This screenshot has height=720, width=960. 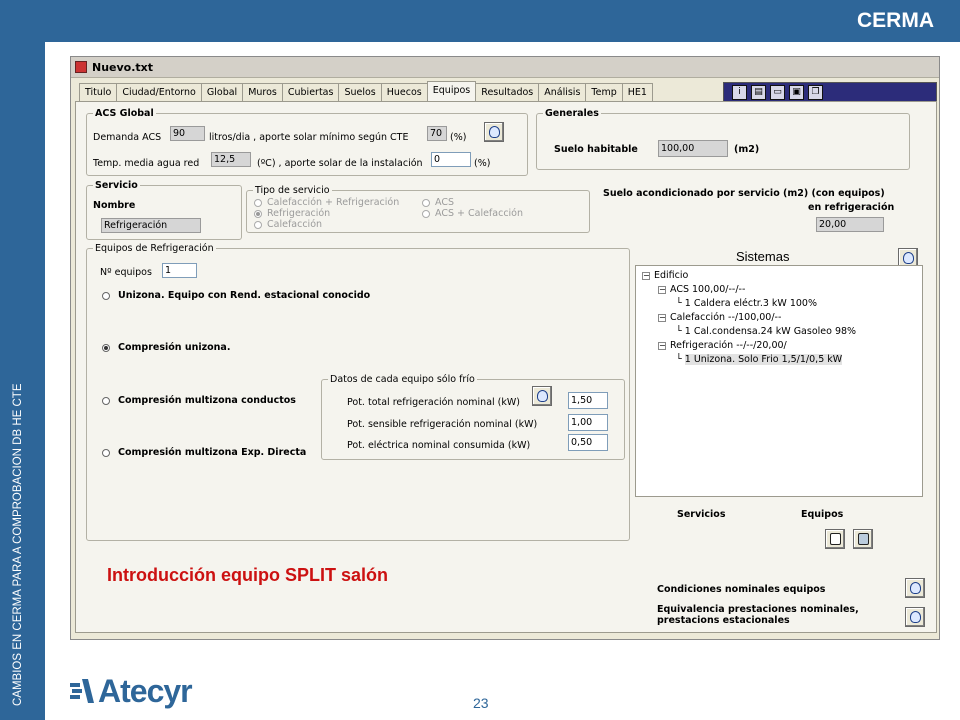 What do you see at coordinates (494, 132) in the screenshot?
I see `help-bulb-icon` at bounding box center [494, 132].